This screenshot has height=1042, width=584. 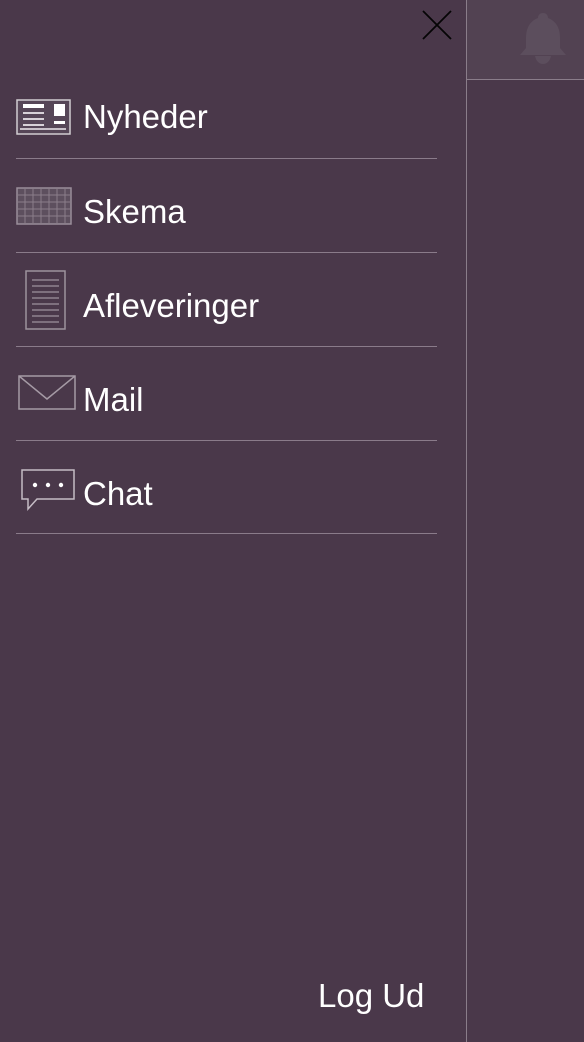 I want to click on menu-label-mail: Mail, so click(x=113, y=399).